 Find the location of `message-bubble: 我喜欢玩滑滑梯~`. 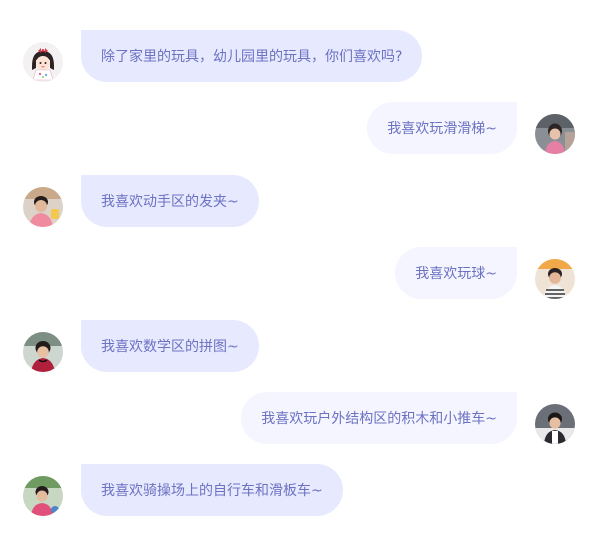

message-bubble: 我喜欢玩滑滑梯~ is located at coordinates (442, 128).